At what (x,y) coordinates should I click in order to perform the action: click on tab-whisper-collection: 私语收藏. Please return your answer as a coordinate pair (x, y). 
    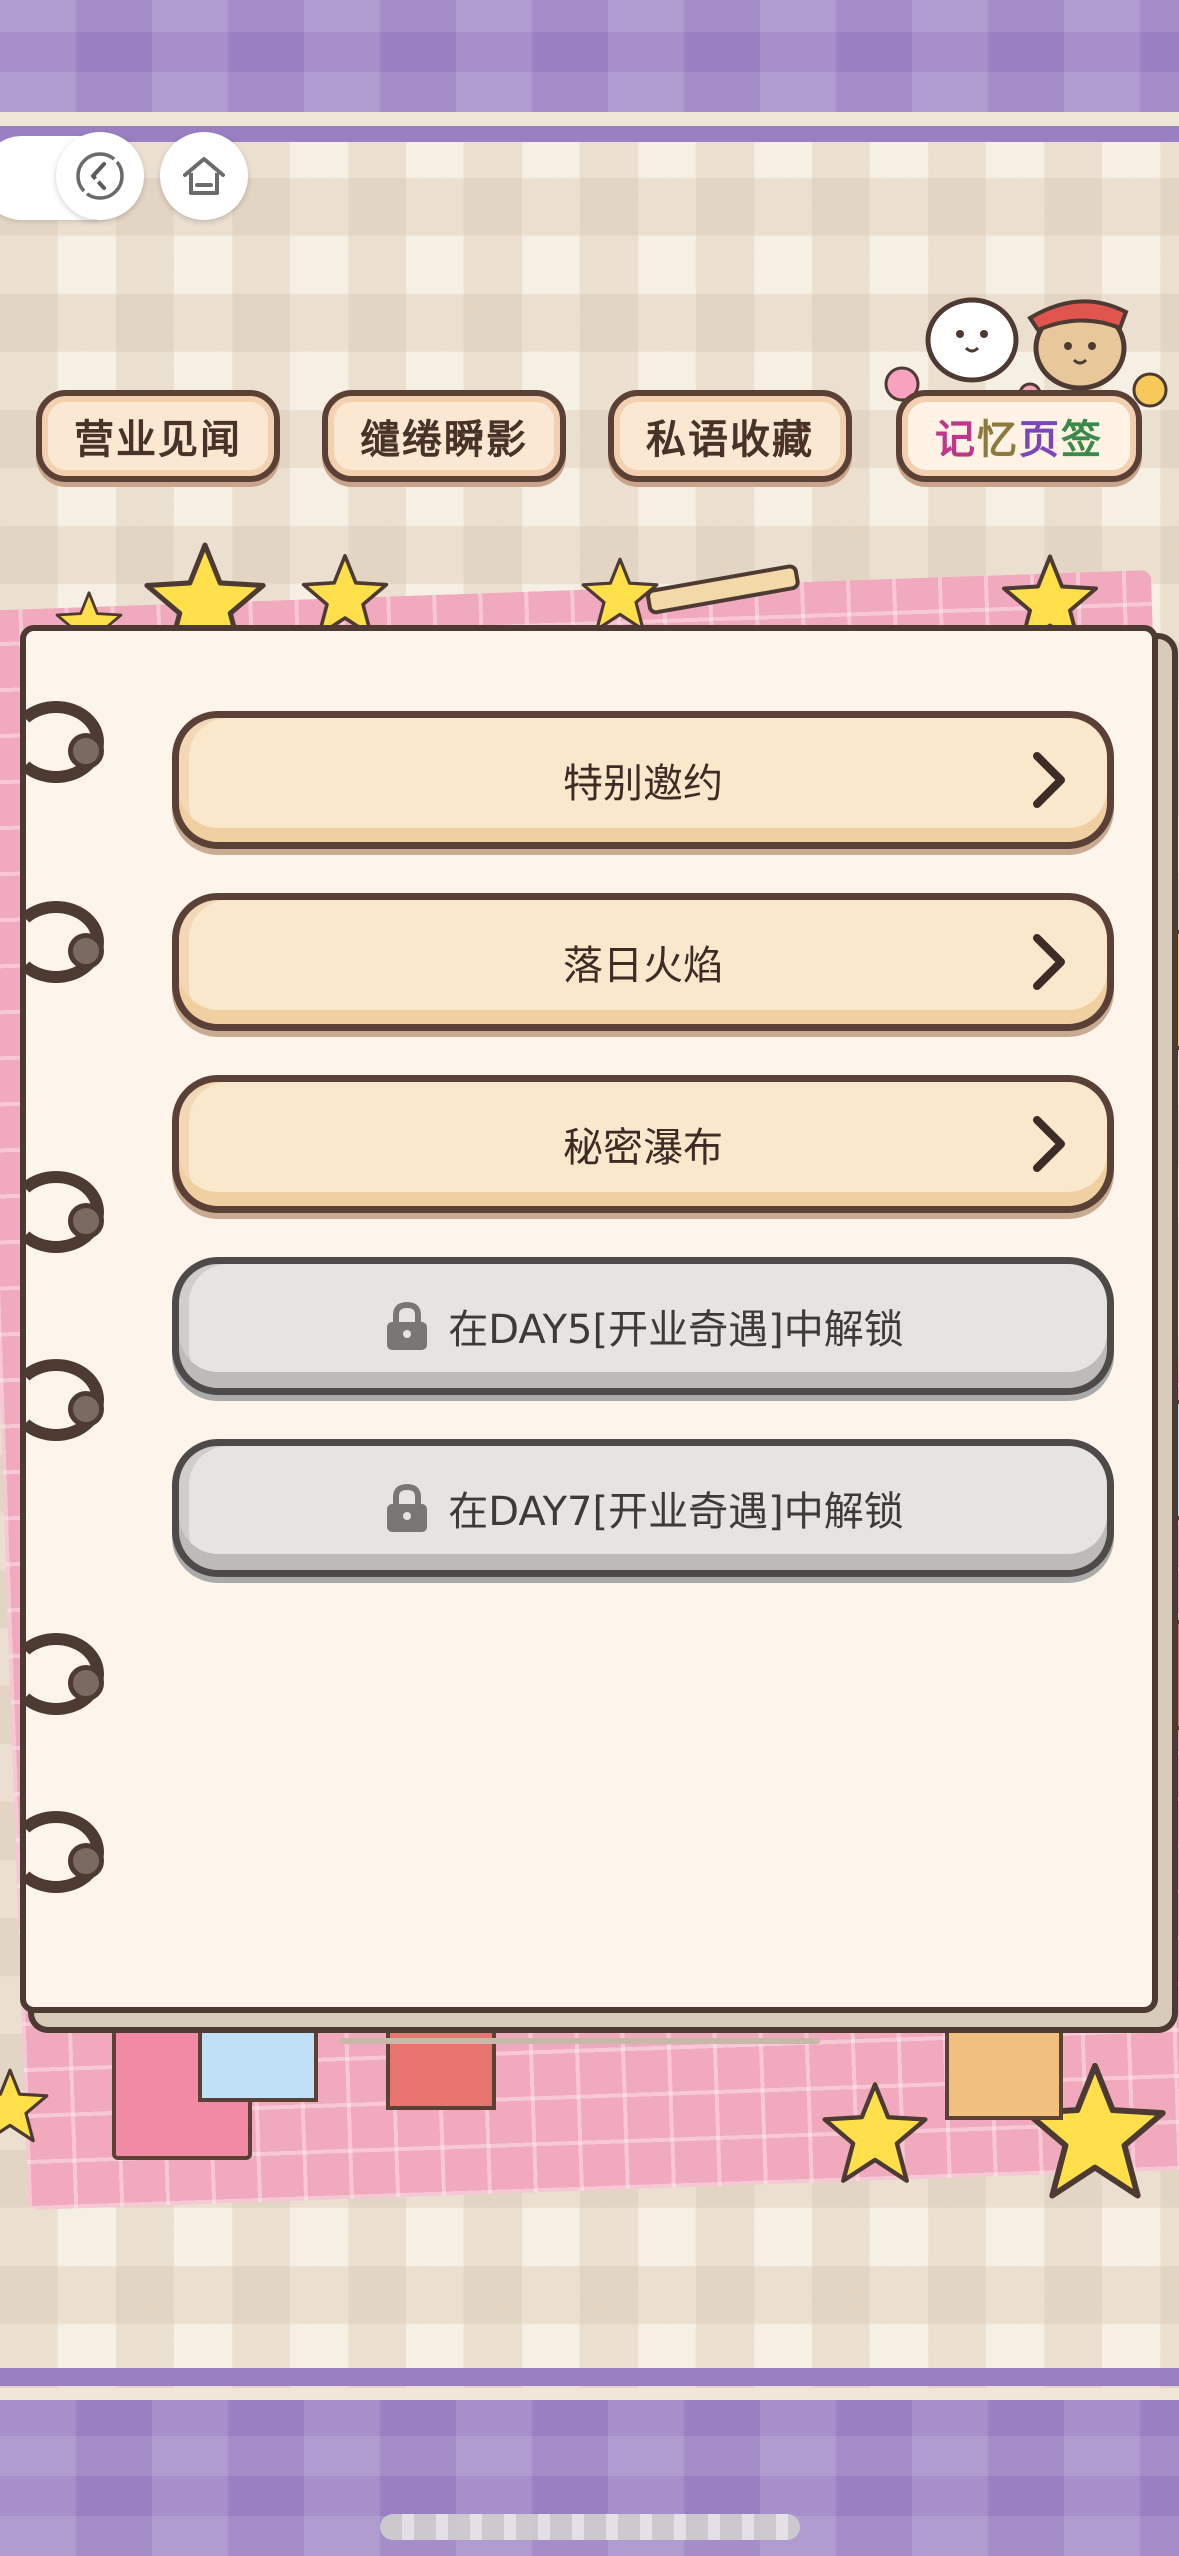
    Looking at the image, I should click on (730, 436).